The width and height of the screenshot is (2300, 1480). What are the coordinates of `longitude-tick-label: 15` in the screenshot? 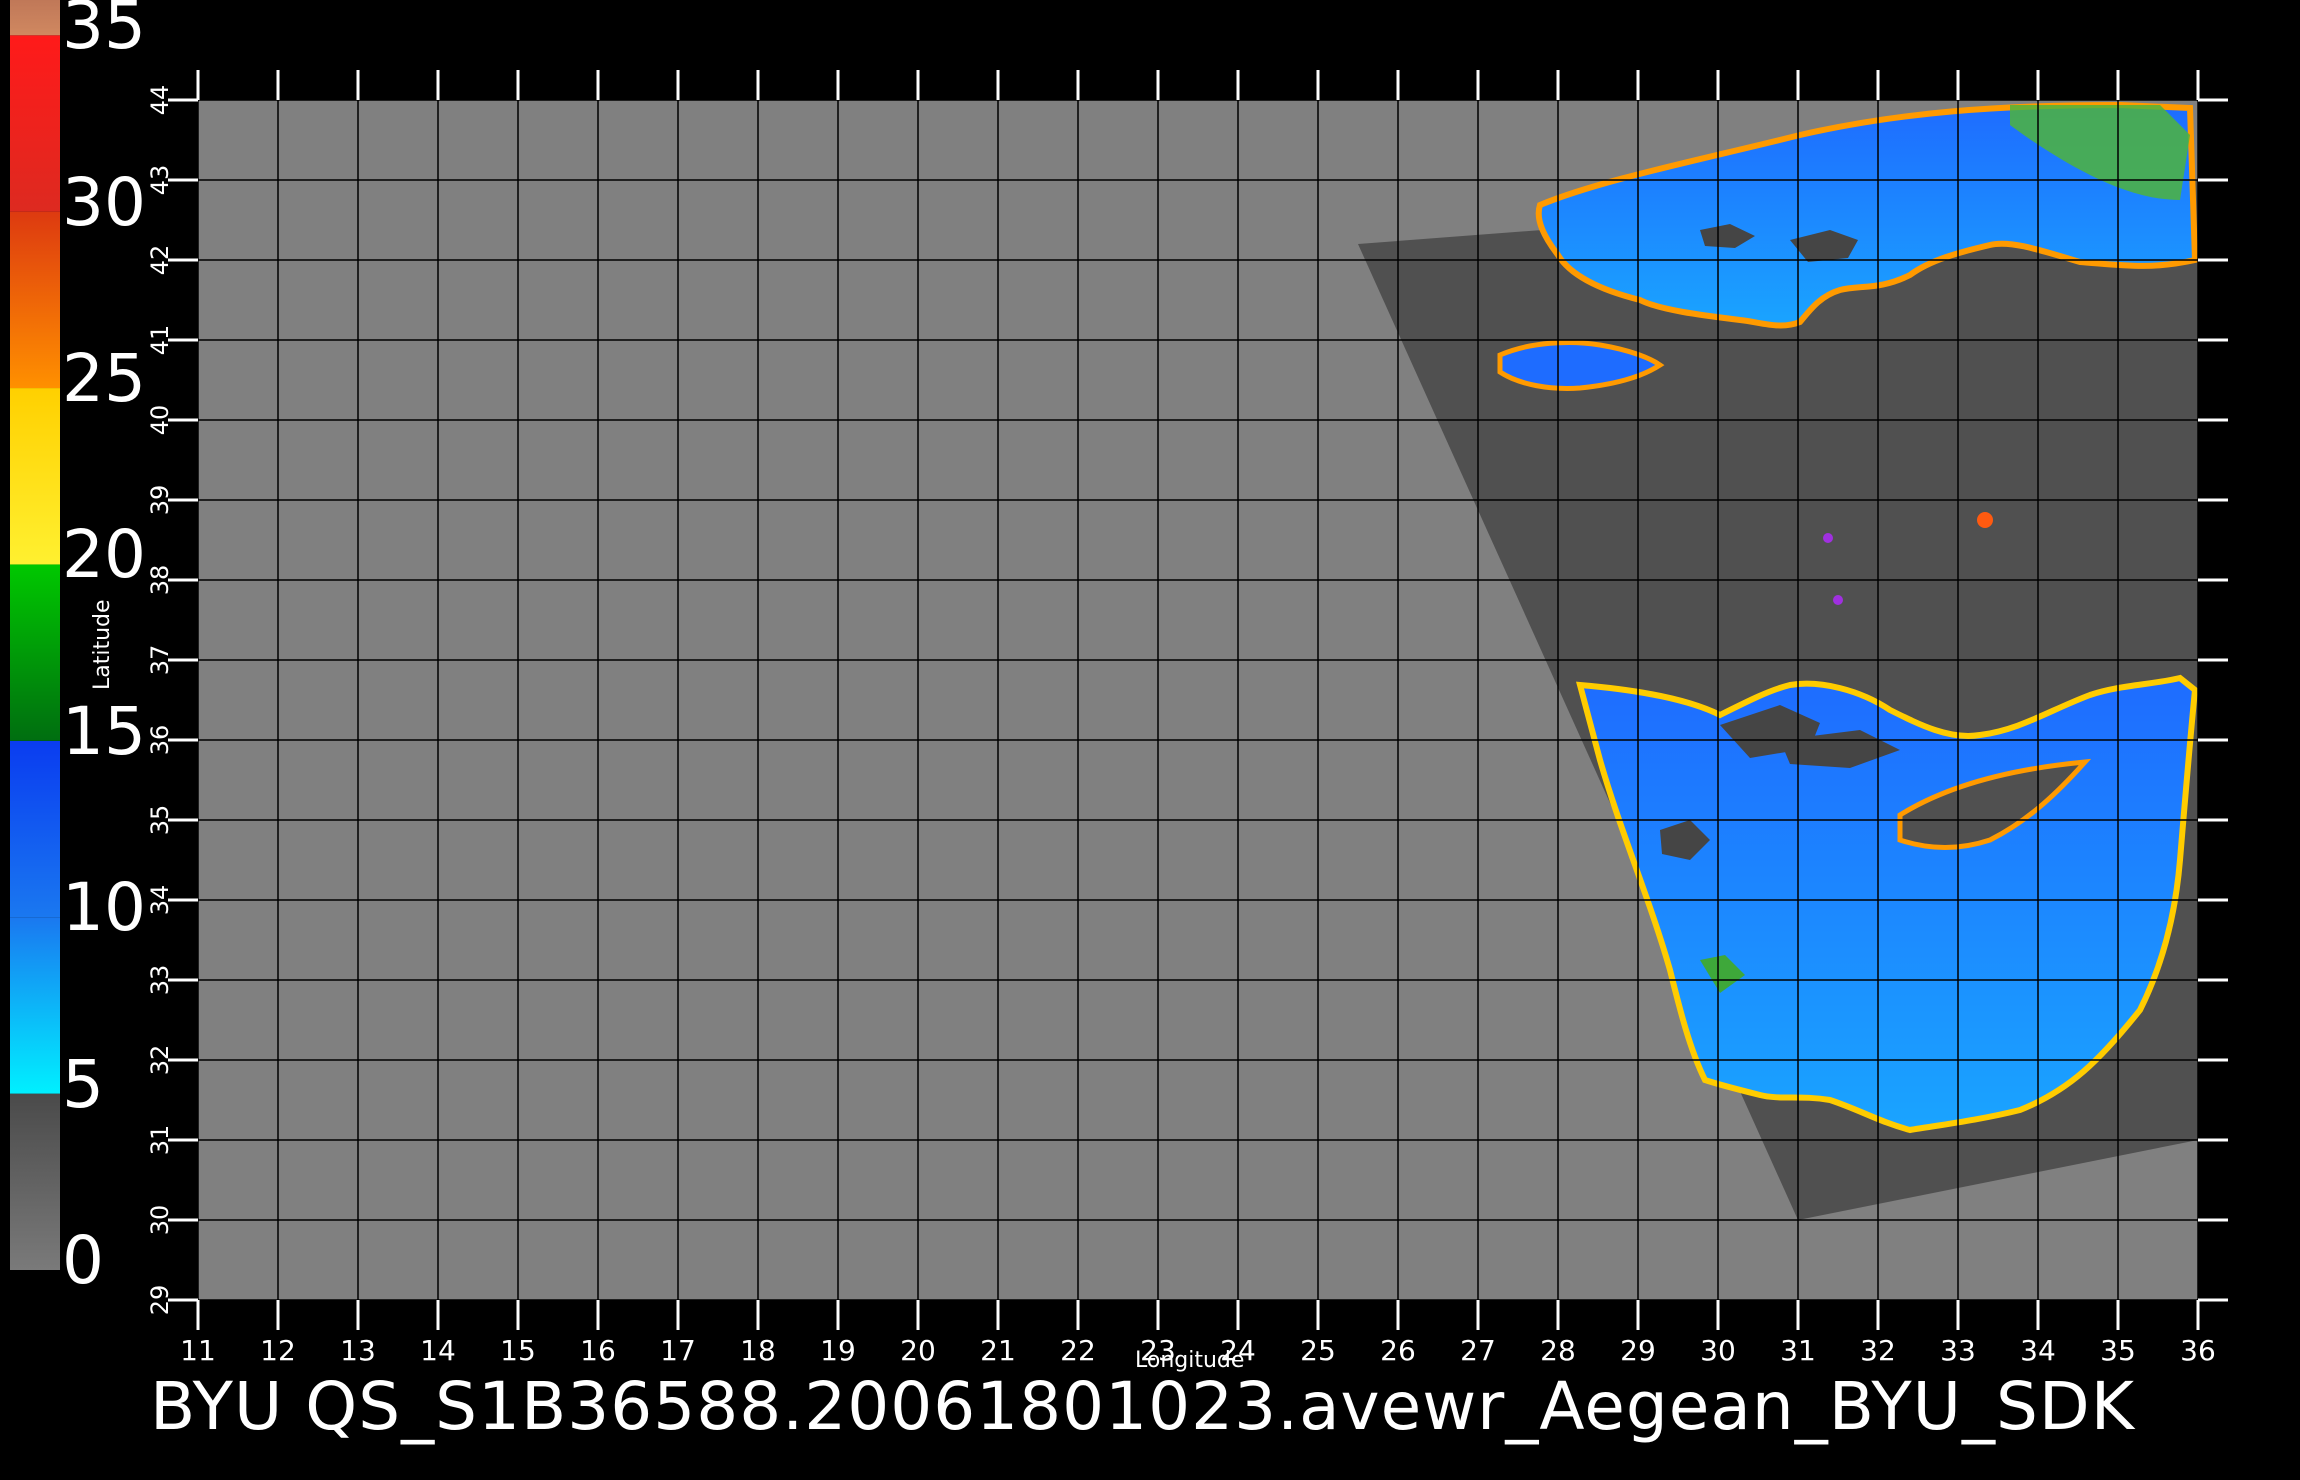 It's located at (518, 1350).